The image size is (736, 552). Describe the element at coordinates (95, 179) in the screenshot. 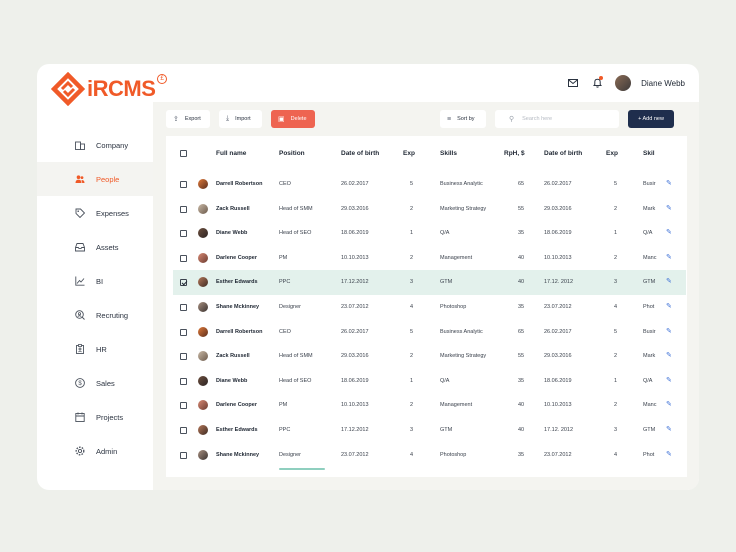

I see `sidebar-item-people: People` at that location.